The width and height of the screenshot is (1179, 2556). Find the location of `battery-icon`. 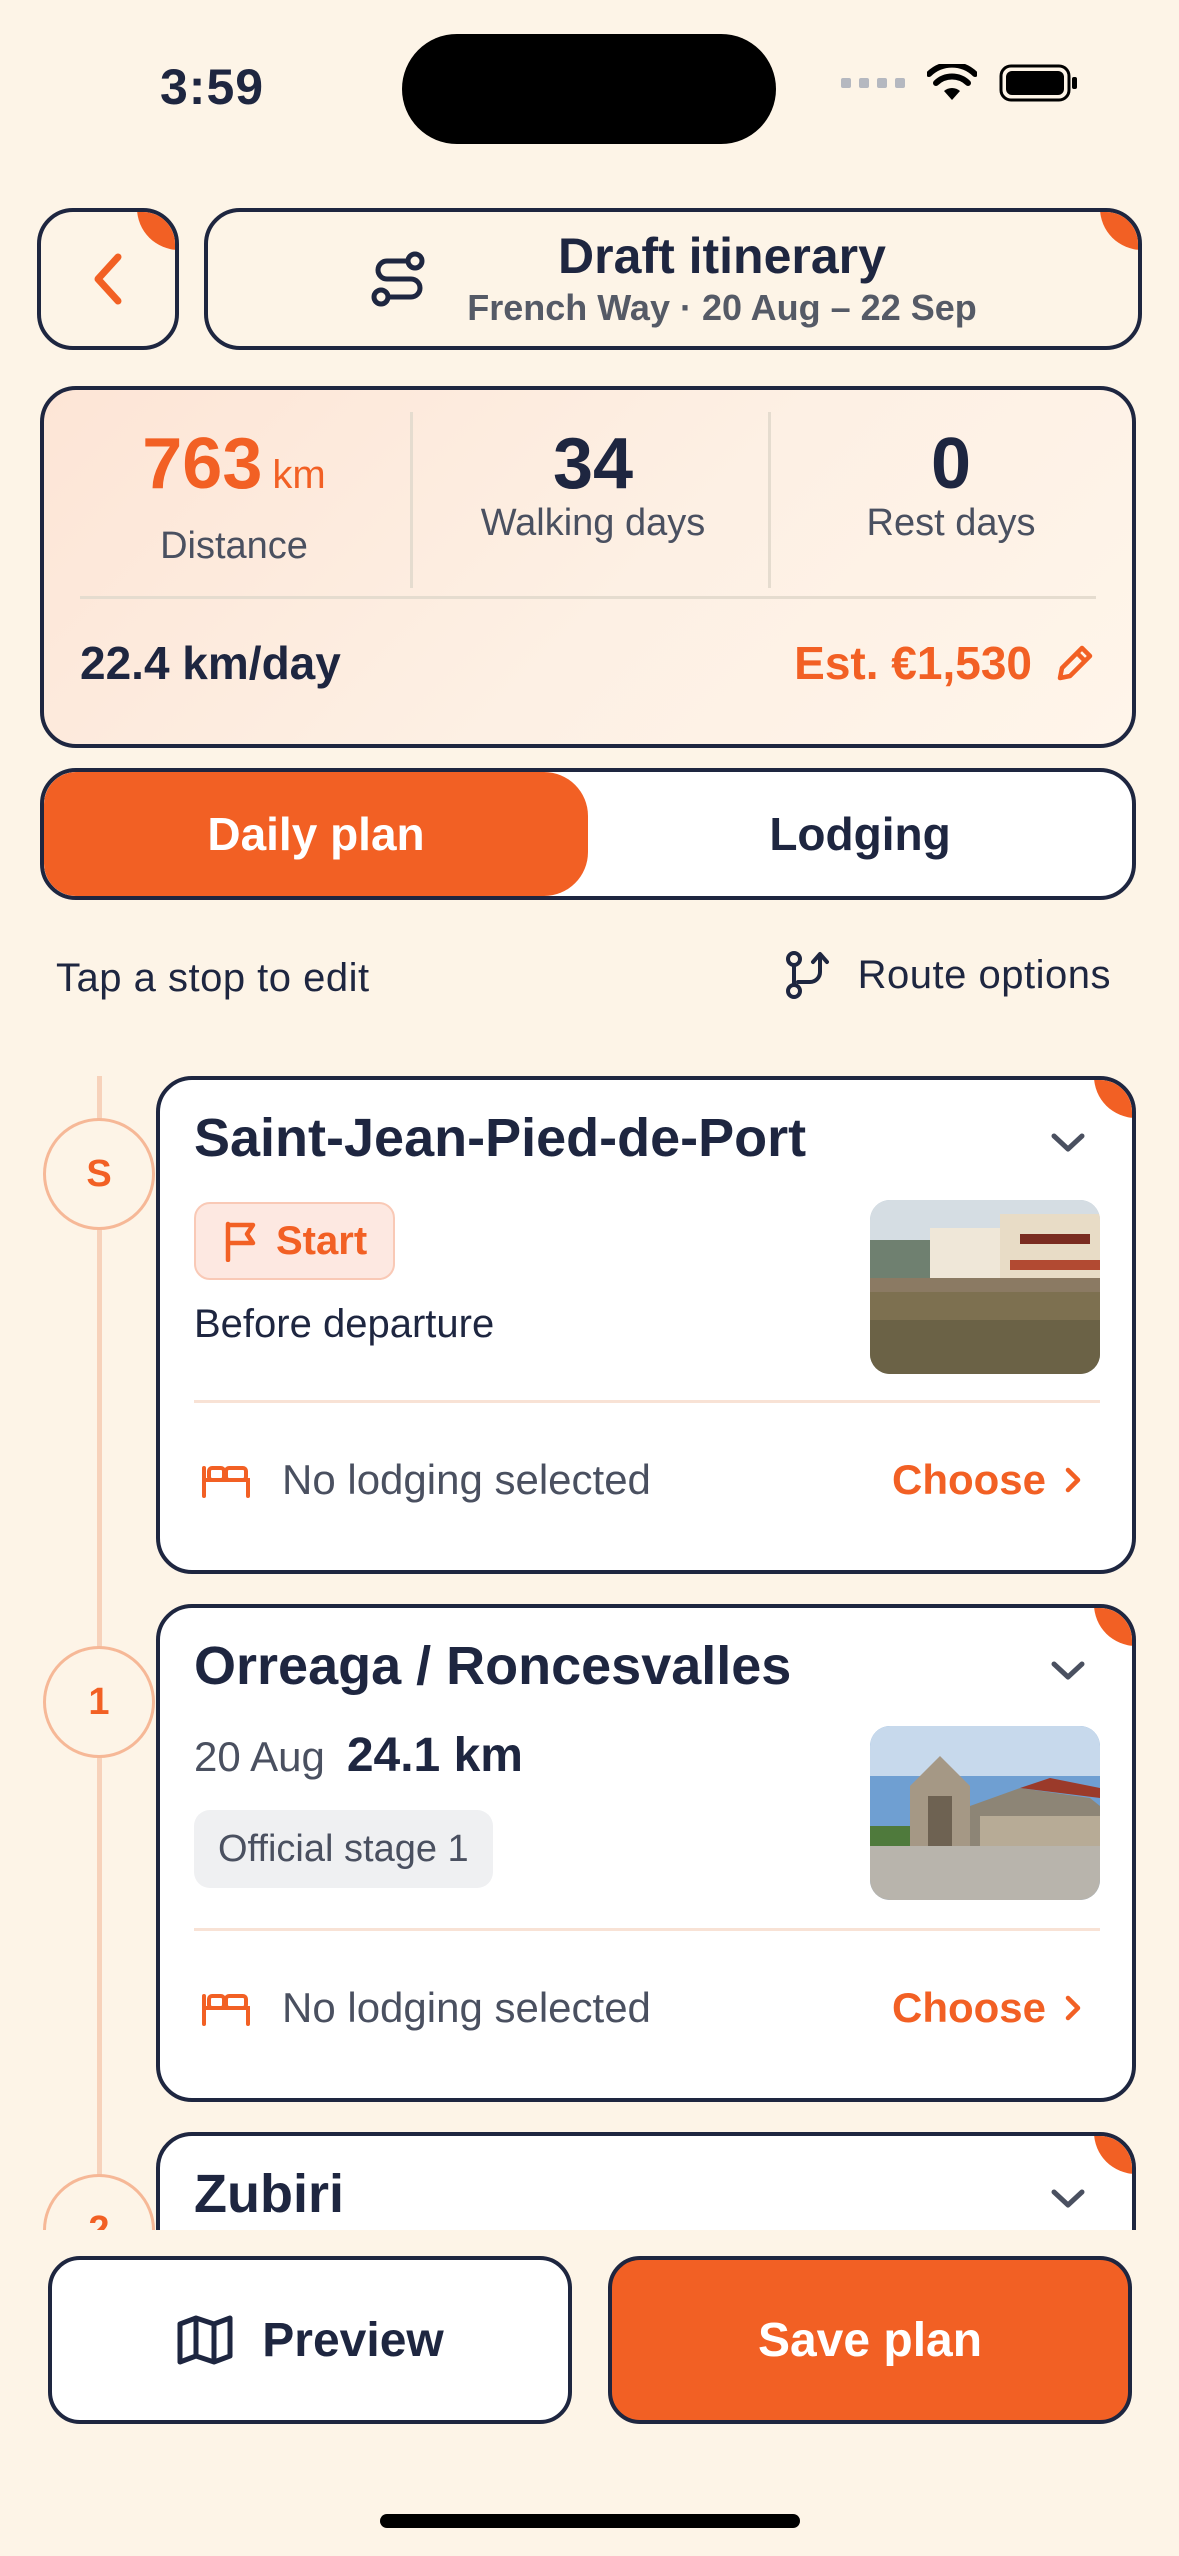

battery-icon is located at coordinates (1038, 83).